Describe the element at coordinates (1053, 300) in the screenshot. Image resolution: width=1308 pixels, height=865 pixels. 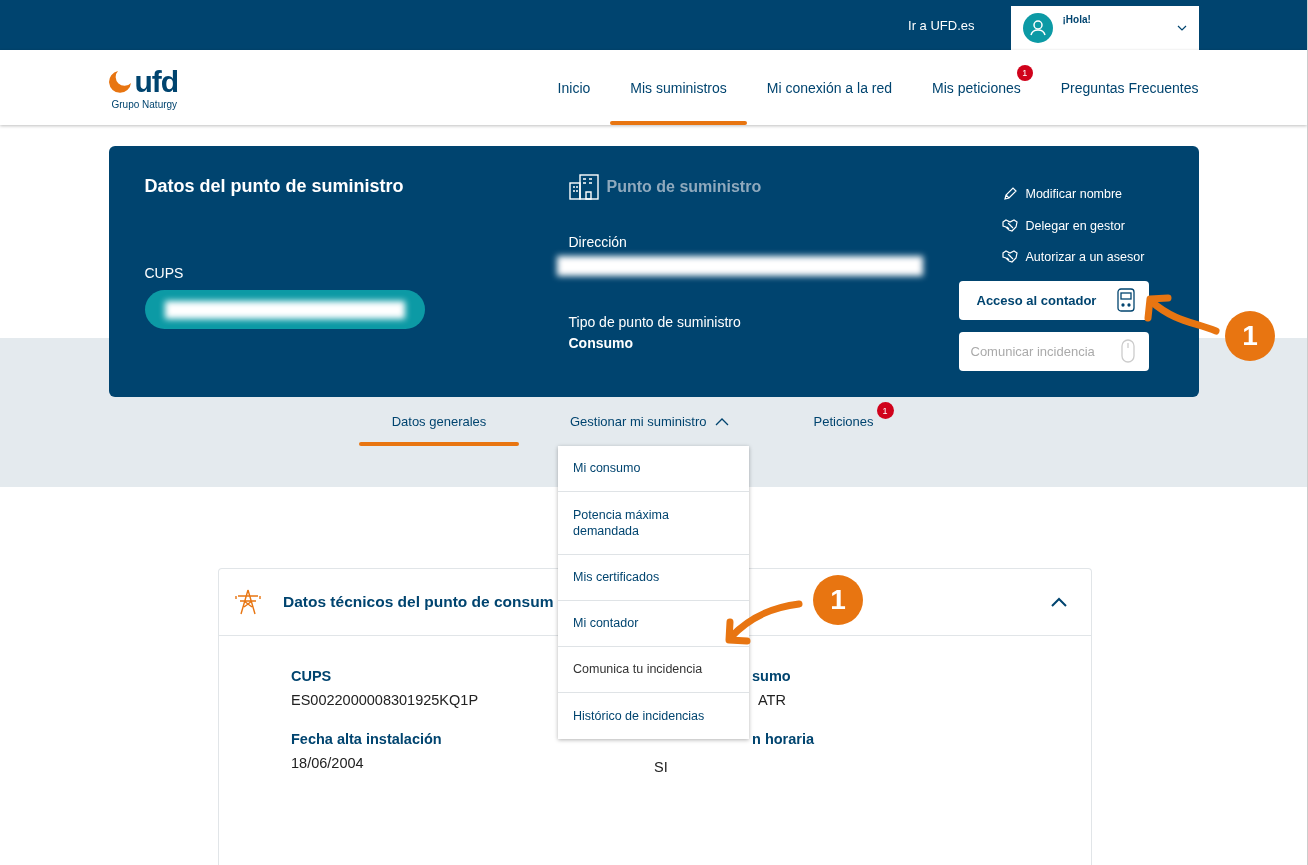
I see `action-button: Acceso al contador` at that location.